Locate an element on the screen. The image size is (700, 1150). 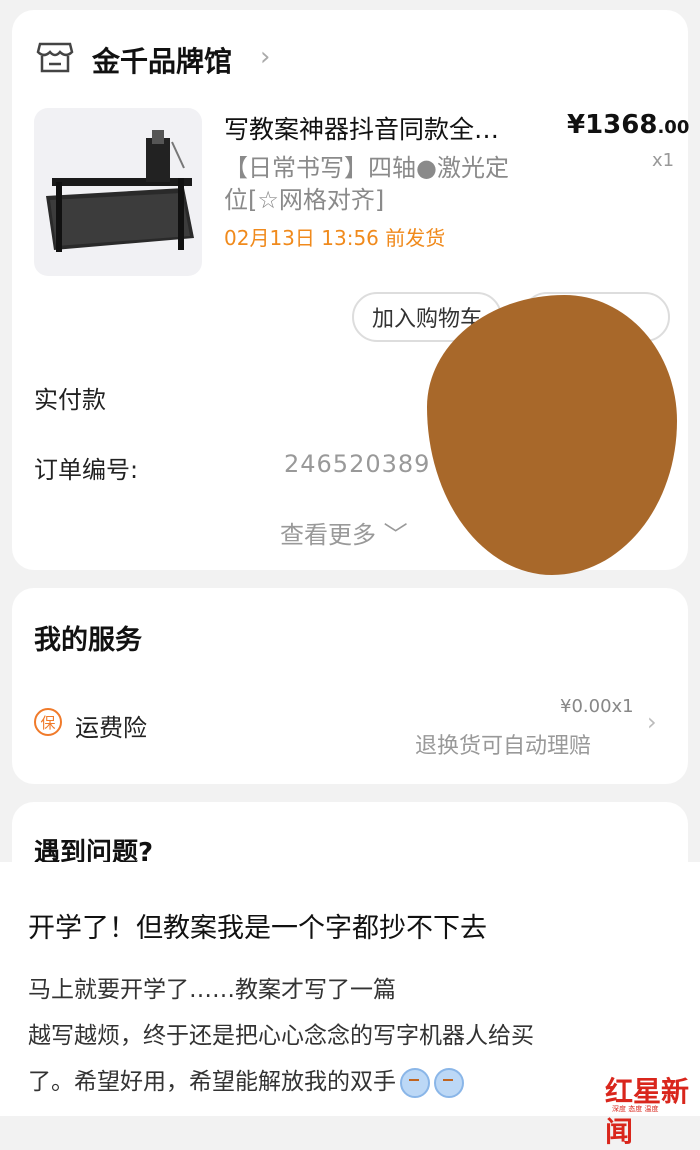
product-thumbnail is located at coordinates (118, 192).